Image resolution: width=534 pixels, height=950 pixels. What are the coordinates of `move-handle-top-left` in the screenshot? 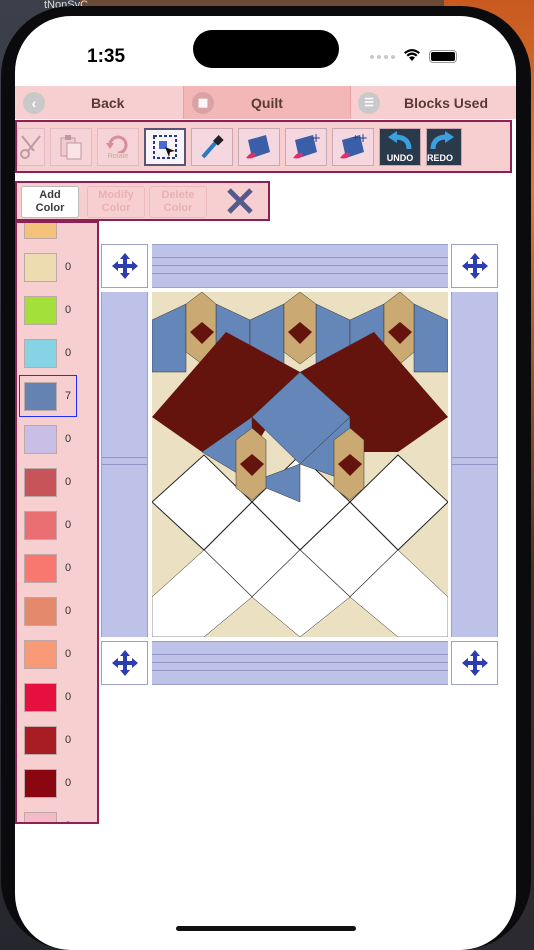 It's located at (124, 266).